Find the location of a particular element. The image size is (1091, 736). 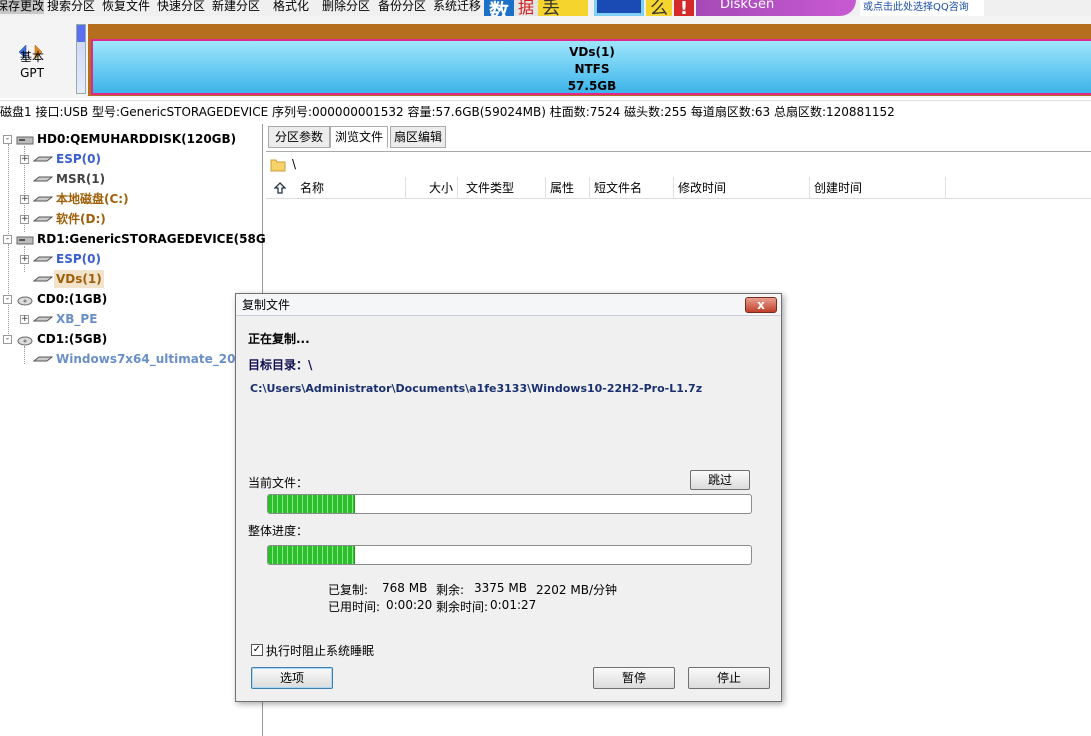

quick-partition-button: 快速分区 is located at coordinates (181, 7).